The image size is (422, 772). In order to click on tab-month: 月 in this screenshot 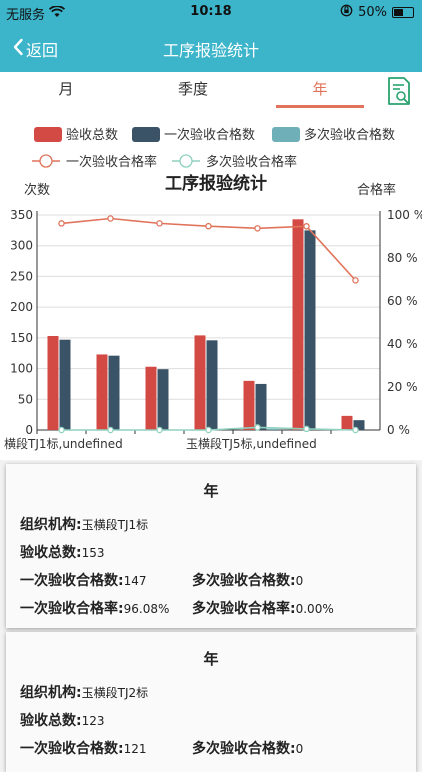, I will do `click(66, 90)`.